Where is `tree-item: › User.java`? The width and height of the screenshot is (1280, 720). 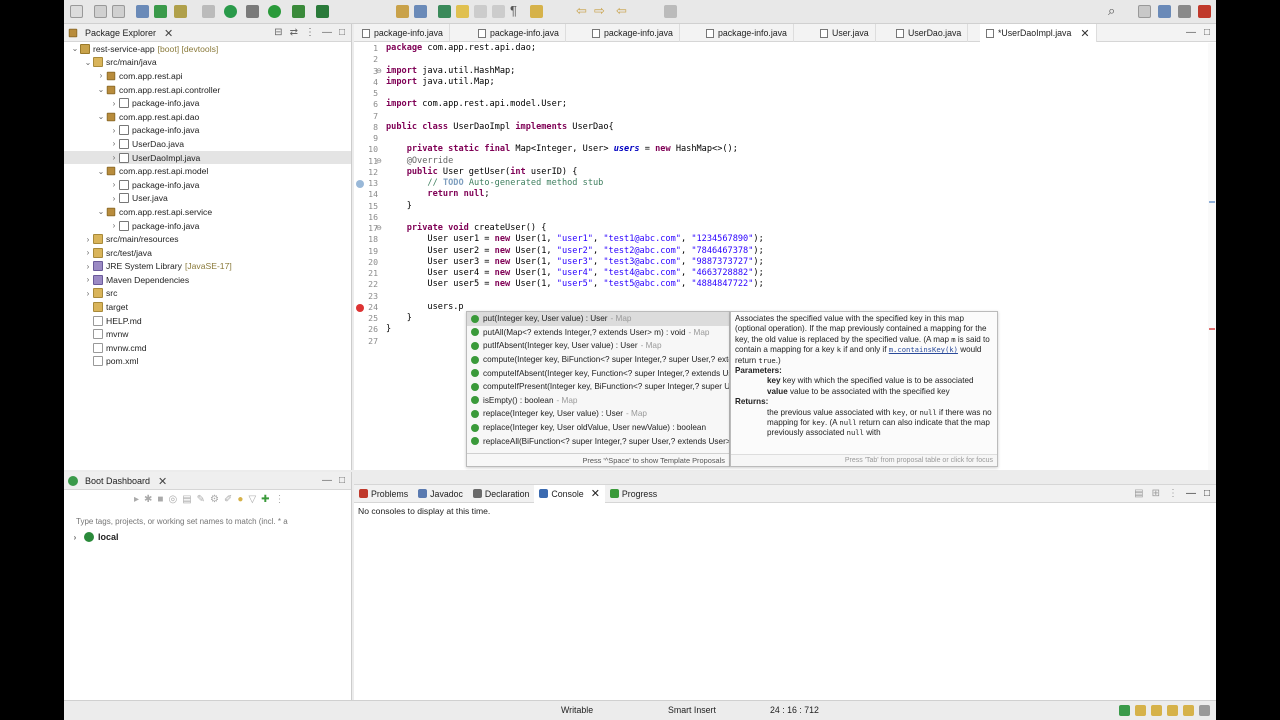 tree-item: › User.java is located at coordinates (207, 199).